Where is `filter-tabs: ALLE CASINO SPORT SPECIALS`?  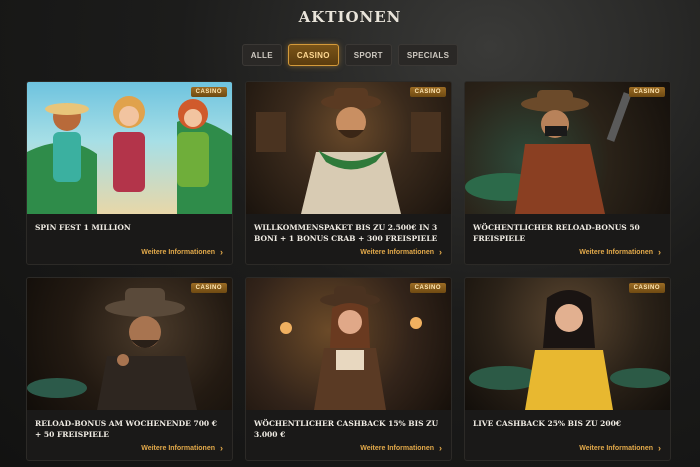
filter-tabs: ALLE CASINO SPORT SPECIALS is located at coordinates (350, 55).